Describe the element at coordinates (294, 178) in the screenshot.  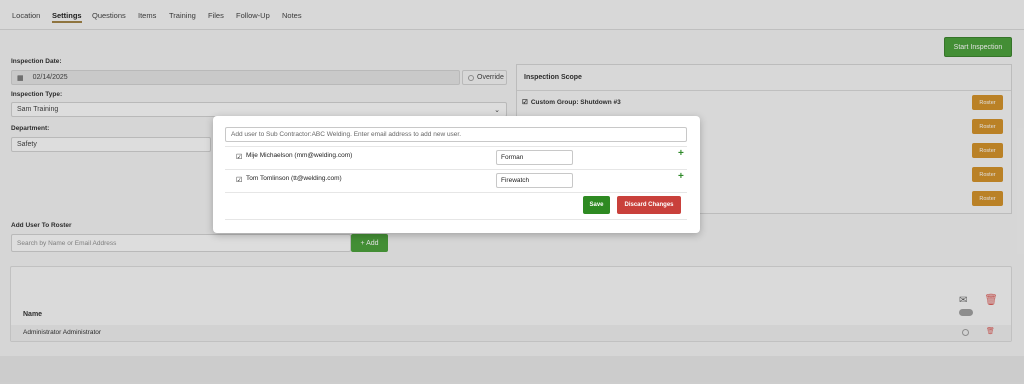
I see `user-name: Tom Tomlinson (tt@welding.com)` at that location.